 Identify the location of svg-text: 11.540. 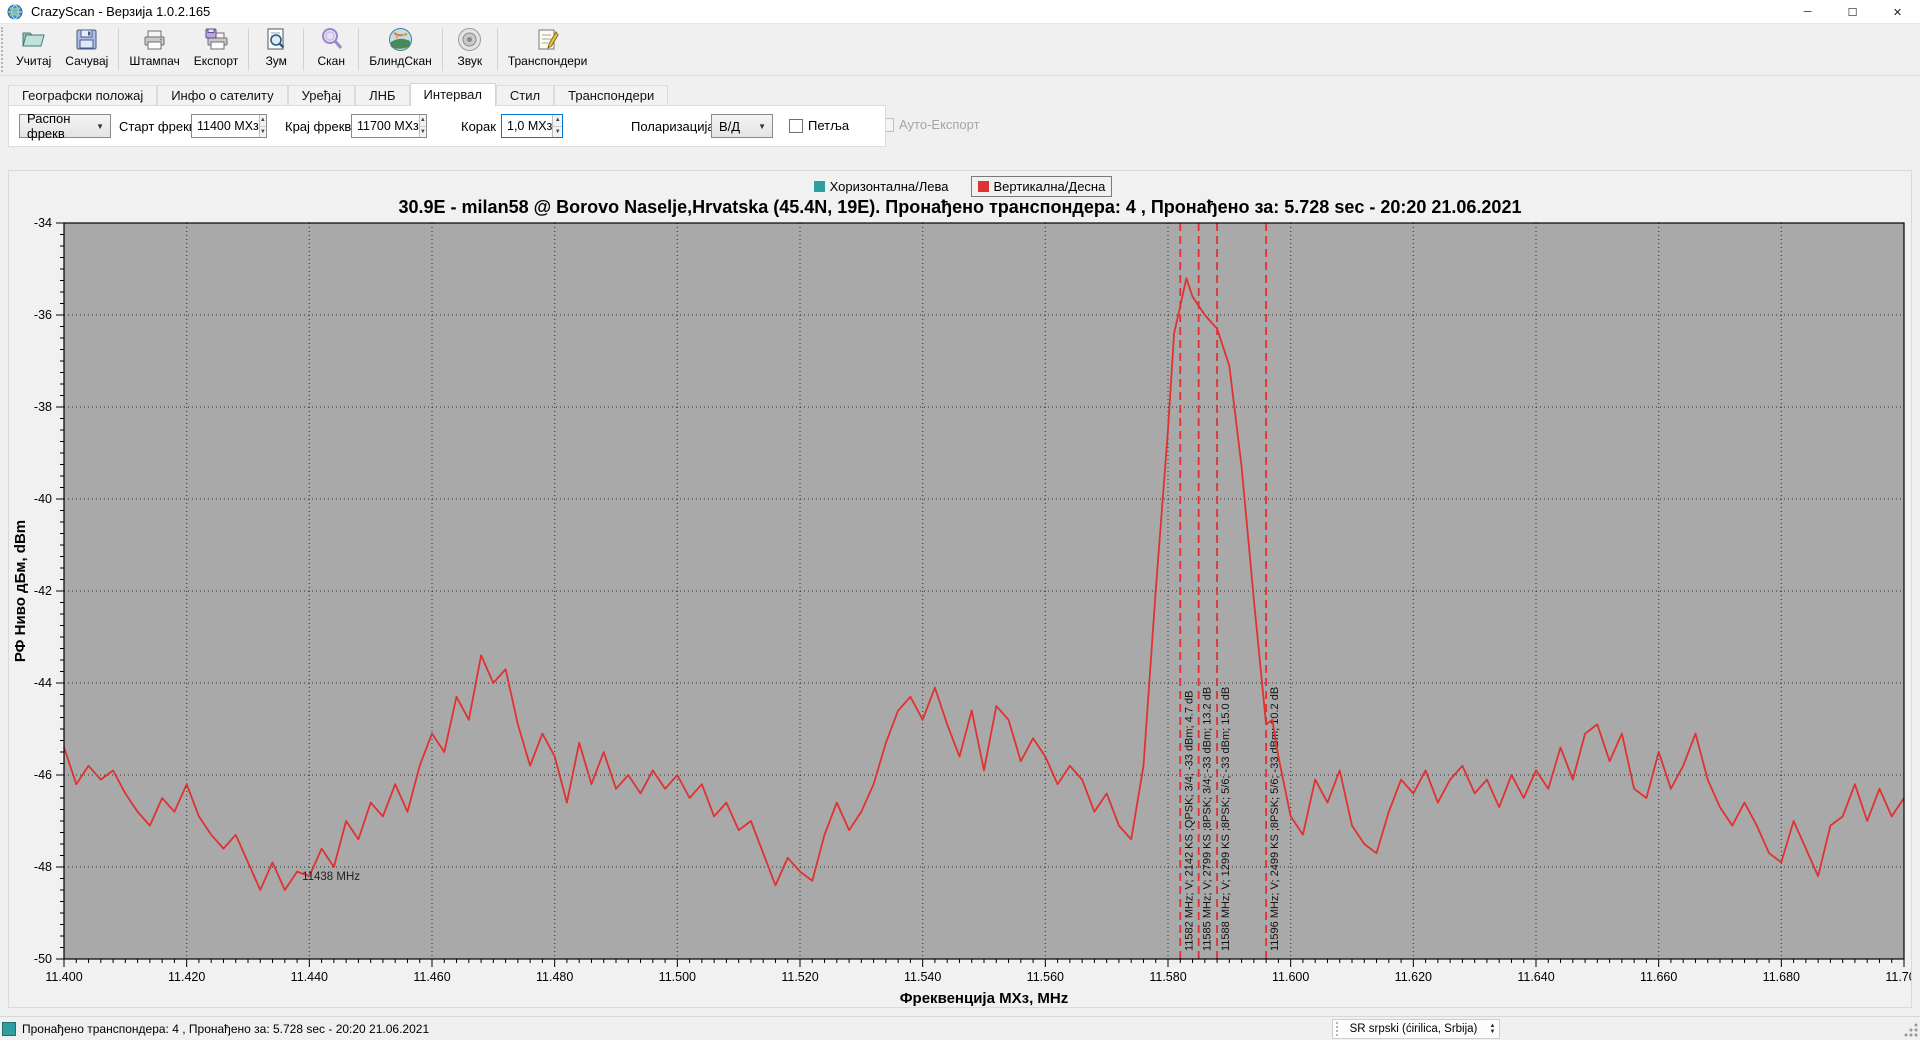
(922, 977).